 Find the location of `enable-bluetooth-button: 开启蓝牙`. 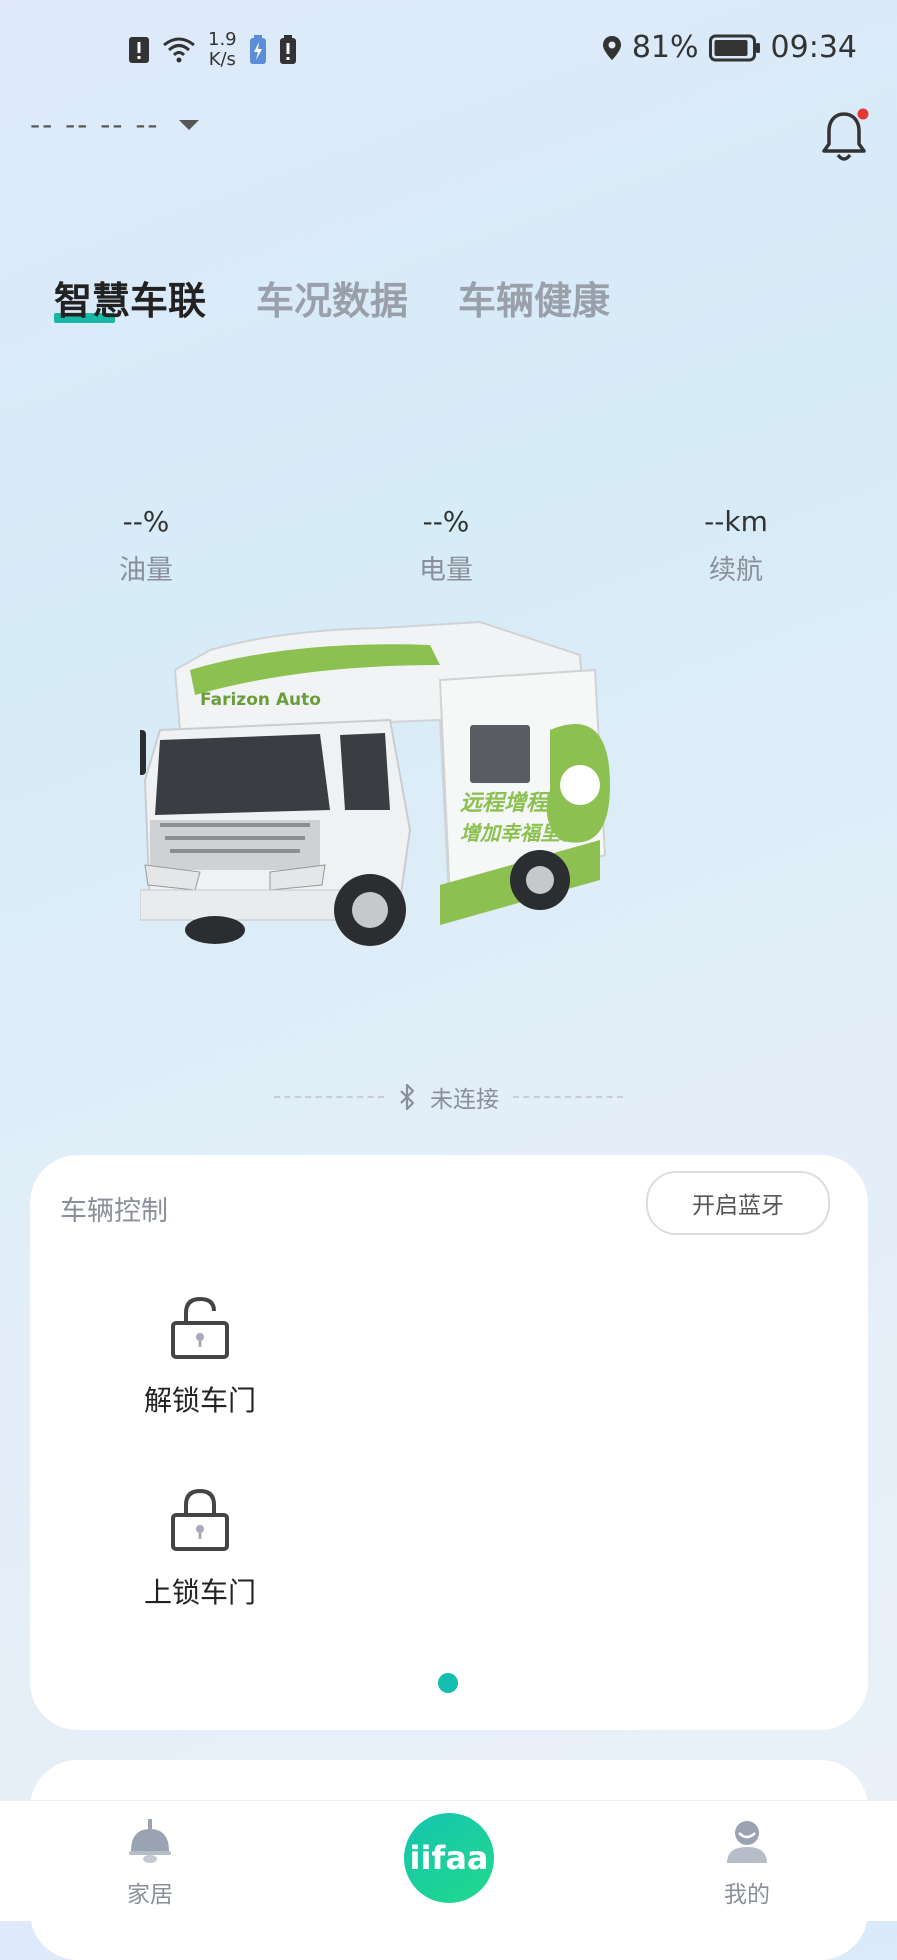

enable-bluetooth-button: 开启蓝牙 is located at coordinates (738, 1203).